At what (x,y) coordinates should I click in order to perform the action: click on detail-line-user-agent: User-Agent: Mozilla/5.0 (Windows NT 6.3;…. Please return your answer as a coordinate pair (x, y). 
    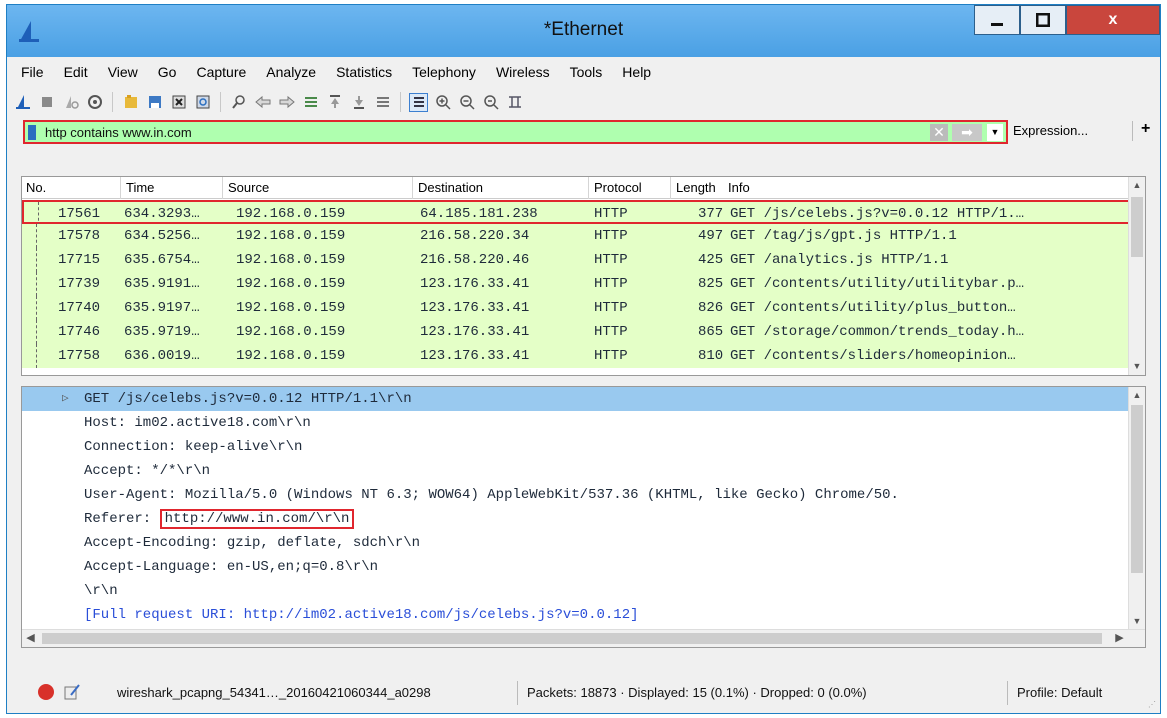
    Looking at the image, I should click on (576, 495).